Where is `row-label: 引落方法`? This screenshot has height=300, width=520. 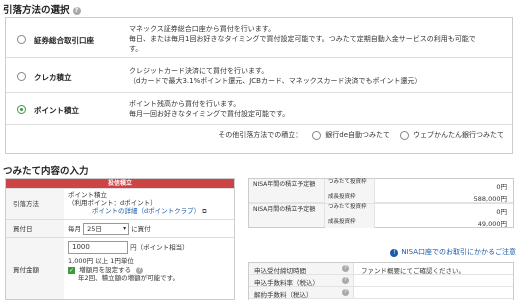 row-label: 引落方法 is located at coordinates (35, 204).